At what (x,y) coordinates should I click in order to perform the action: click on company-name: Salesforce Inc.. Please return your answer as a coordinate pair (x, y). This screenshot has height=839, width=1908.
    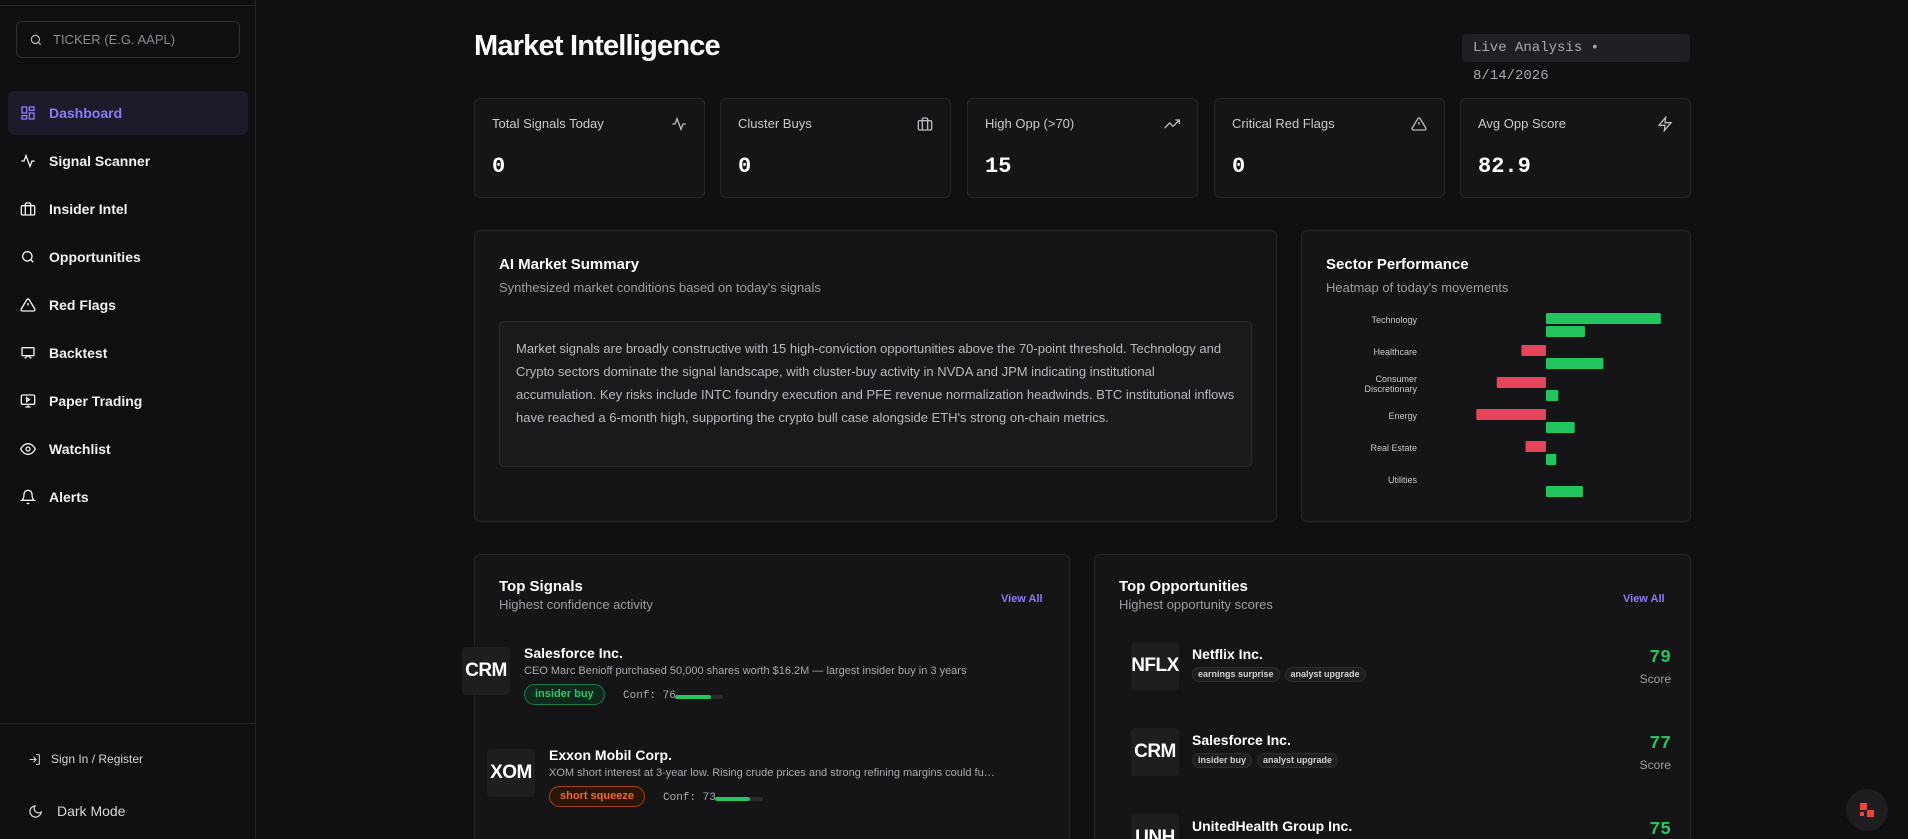
    Looking at the image, I should click on (1241, 740).